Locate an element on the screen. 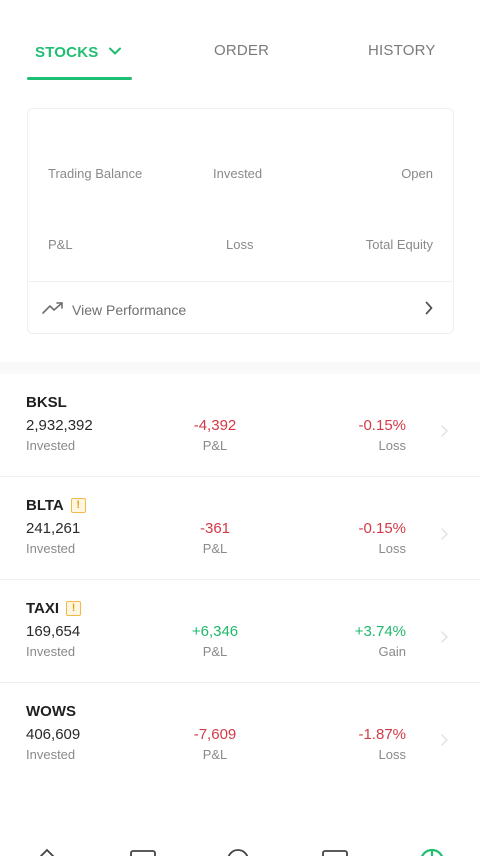 This screenshot has width=480, height=856. percent-change: -1.87% is located at coordinates (382, 734).